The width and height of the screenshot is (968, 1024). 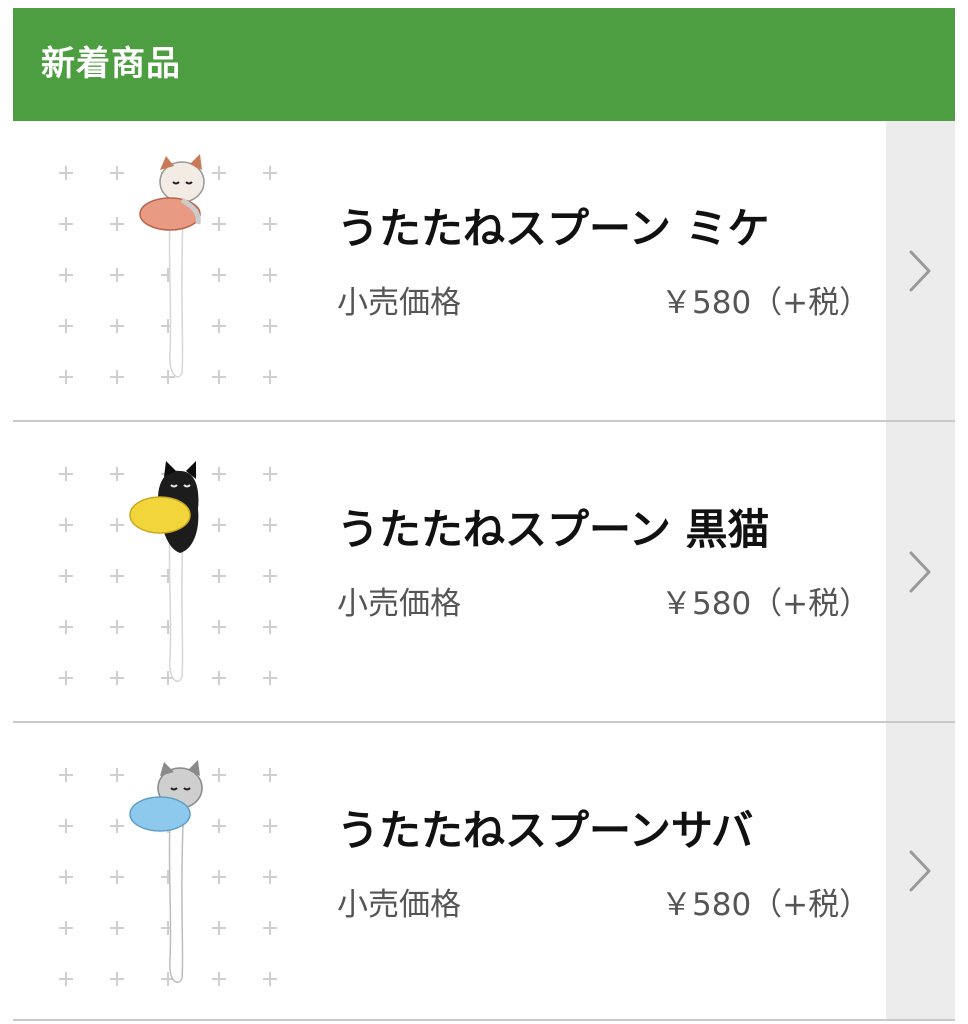 I want to click on product-image-kuroneko, so click(x=163, y=572).